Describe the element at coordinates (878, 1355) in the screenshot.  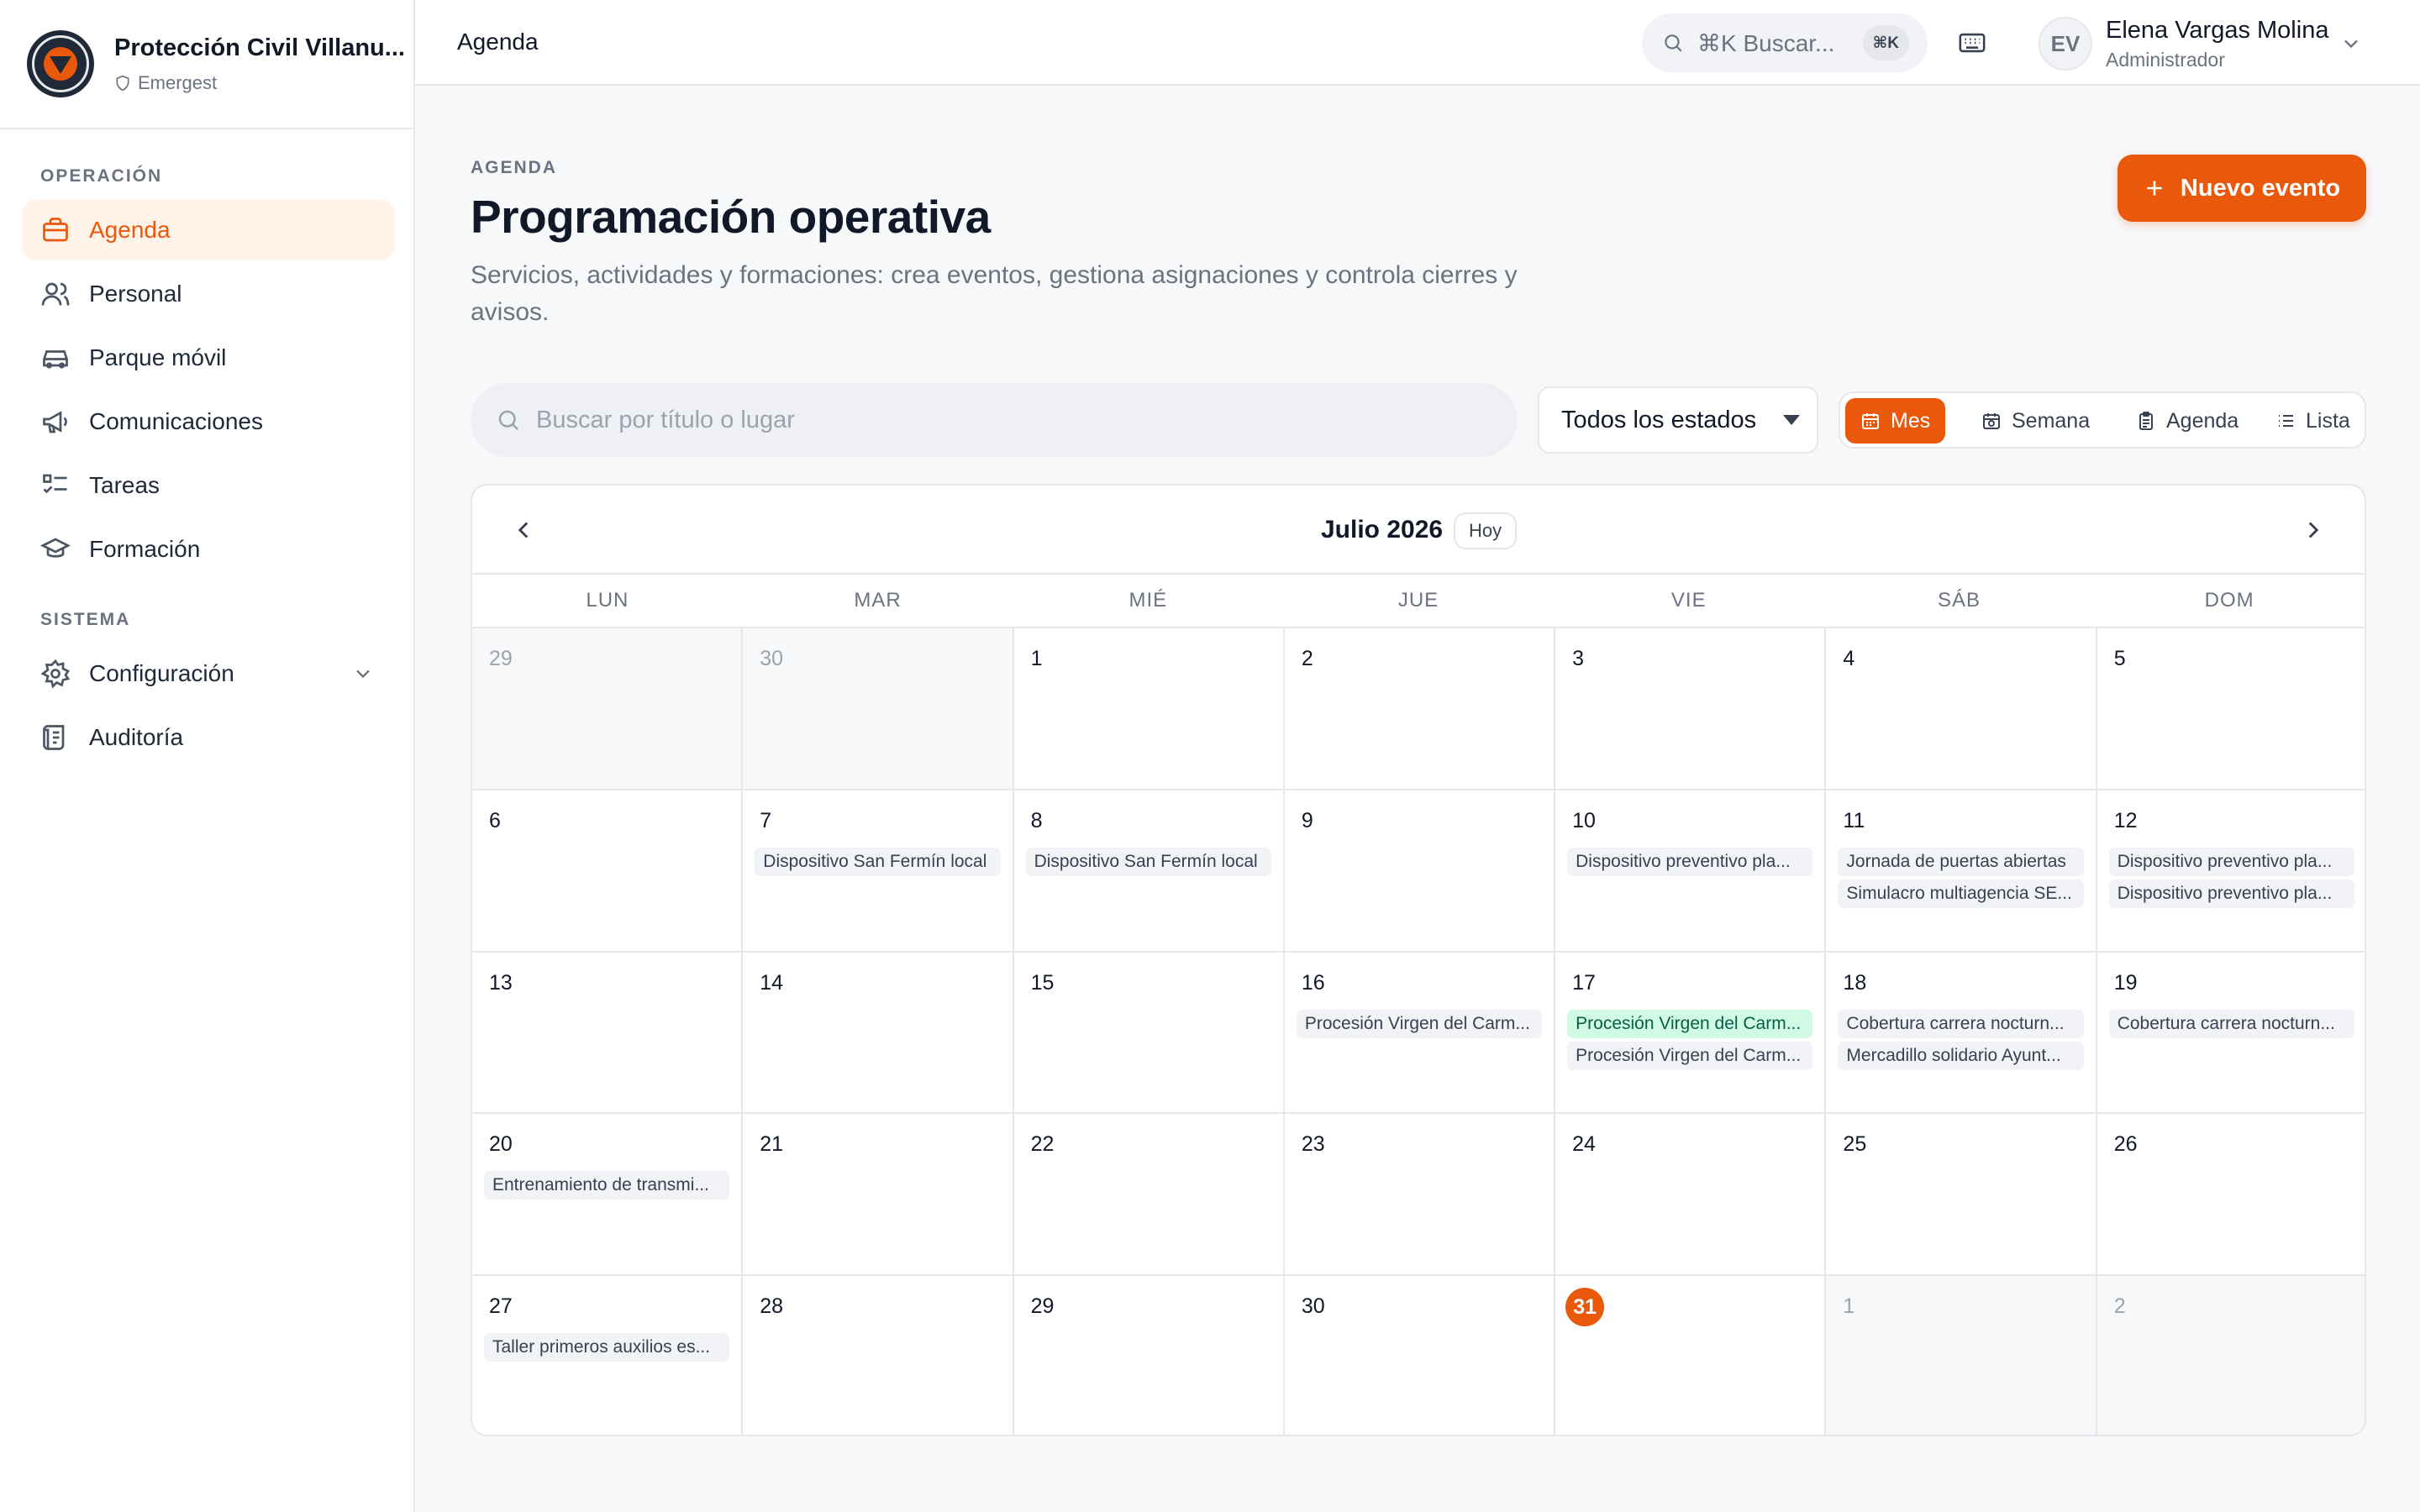
I see `calendar-day-cell: 28` at that location.